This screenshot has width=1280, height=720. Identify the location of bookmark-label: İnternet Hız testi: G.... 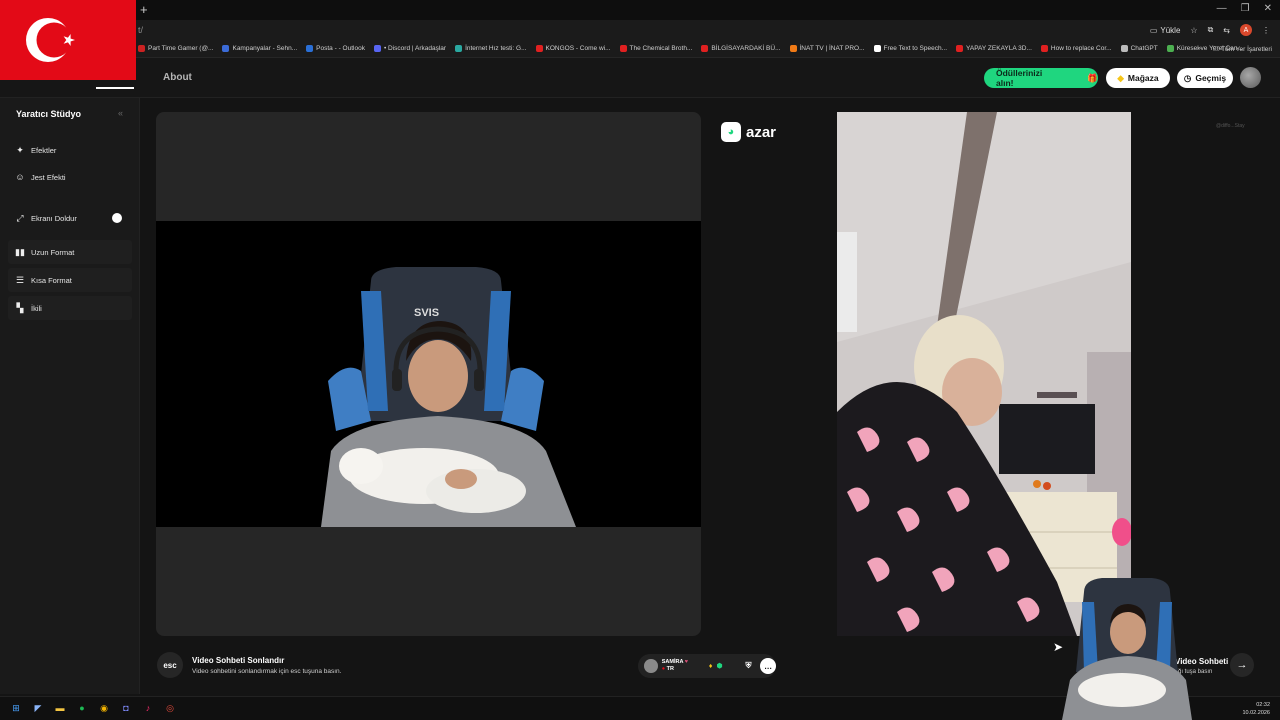
(496, 48).